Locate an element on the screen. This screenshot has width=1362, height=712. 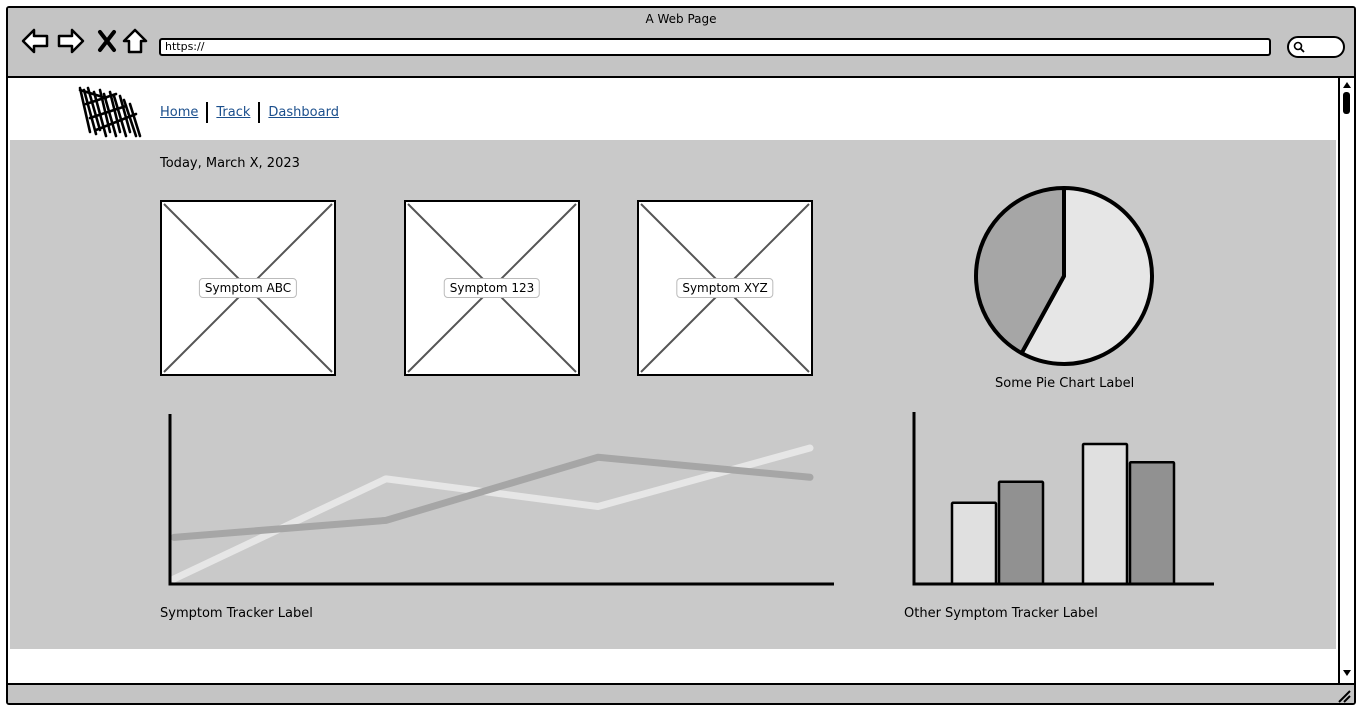
symptom-card-123: Symptom 123 is located at coordinates (492, 288).